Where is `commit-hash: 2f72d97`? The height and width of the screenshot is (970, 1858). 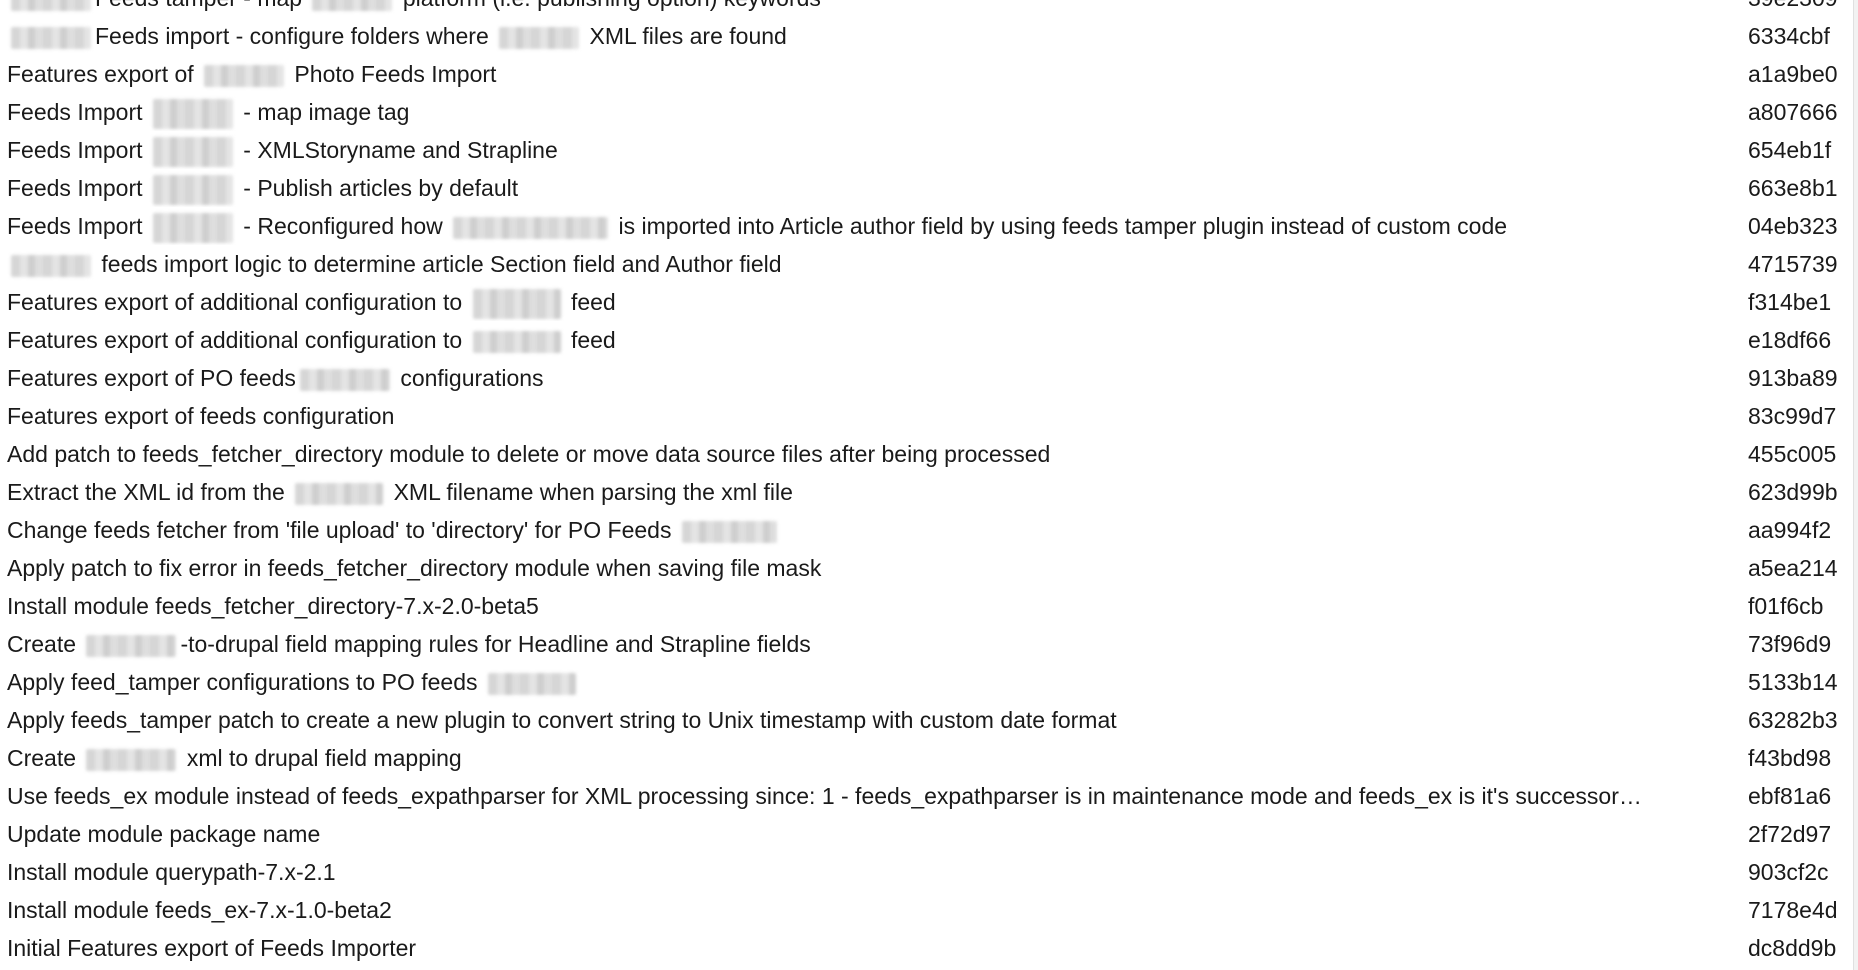 commit-hash: 2f72d97 is located at coordinates (1790, 834).